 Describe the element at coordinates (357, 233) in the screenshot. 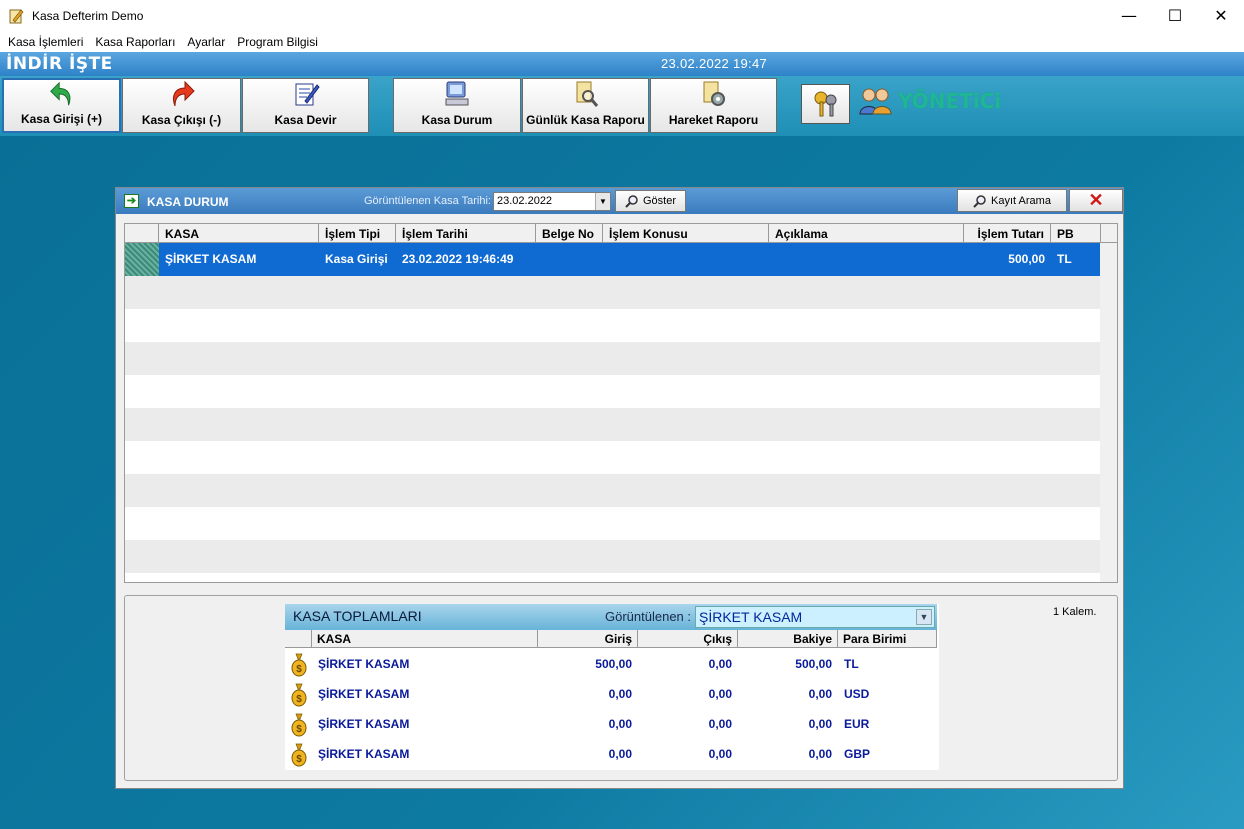

I see `col-islem-tipi: İşlem Tipi` at that location.